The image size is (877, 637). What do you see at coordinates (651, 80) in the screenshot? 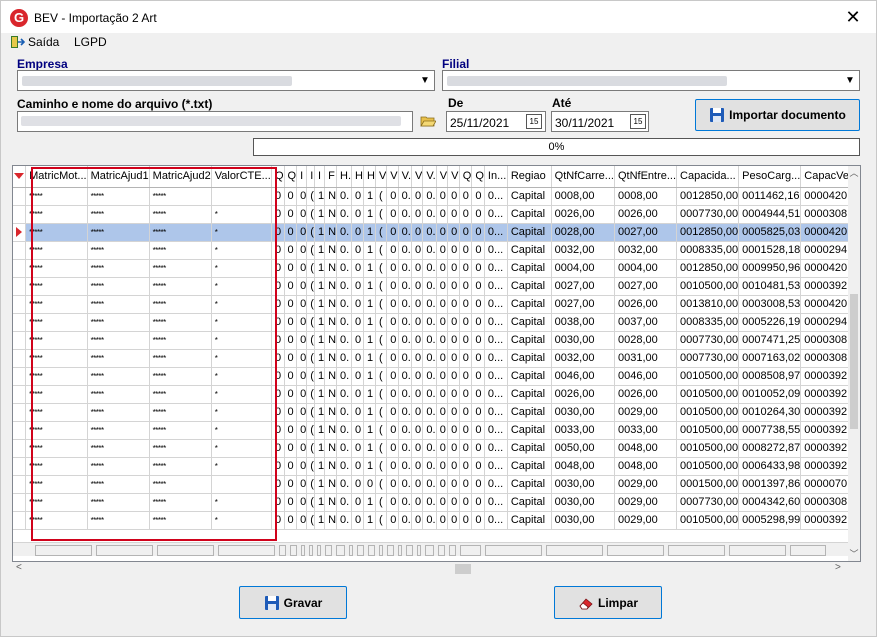
I see `filial-select: ▼` at bounding box center [651, 80].